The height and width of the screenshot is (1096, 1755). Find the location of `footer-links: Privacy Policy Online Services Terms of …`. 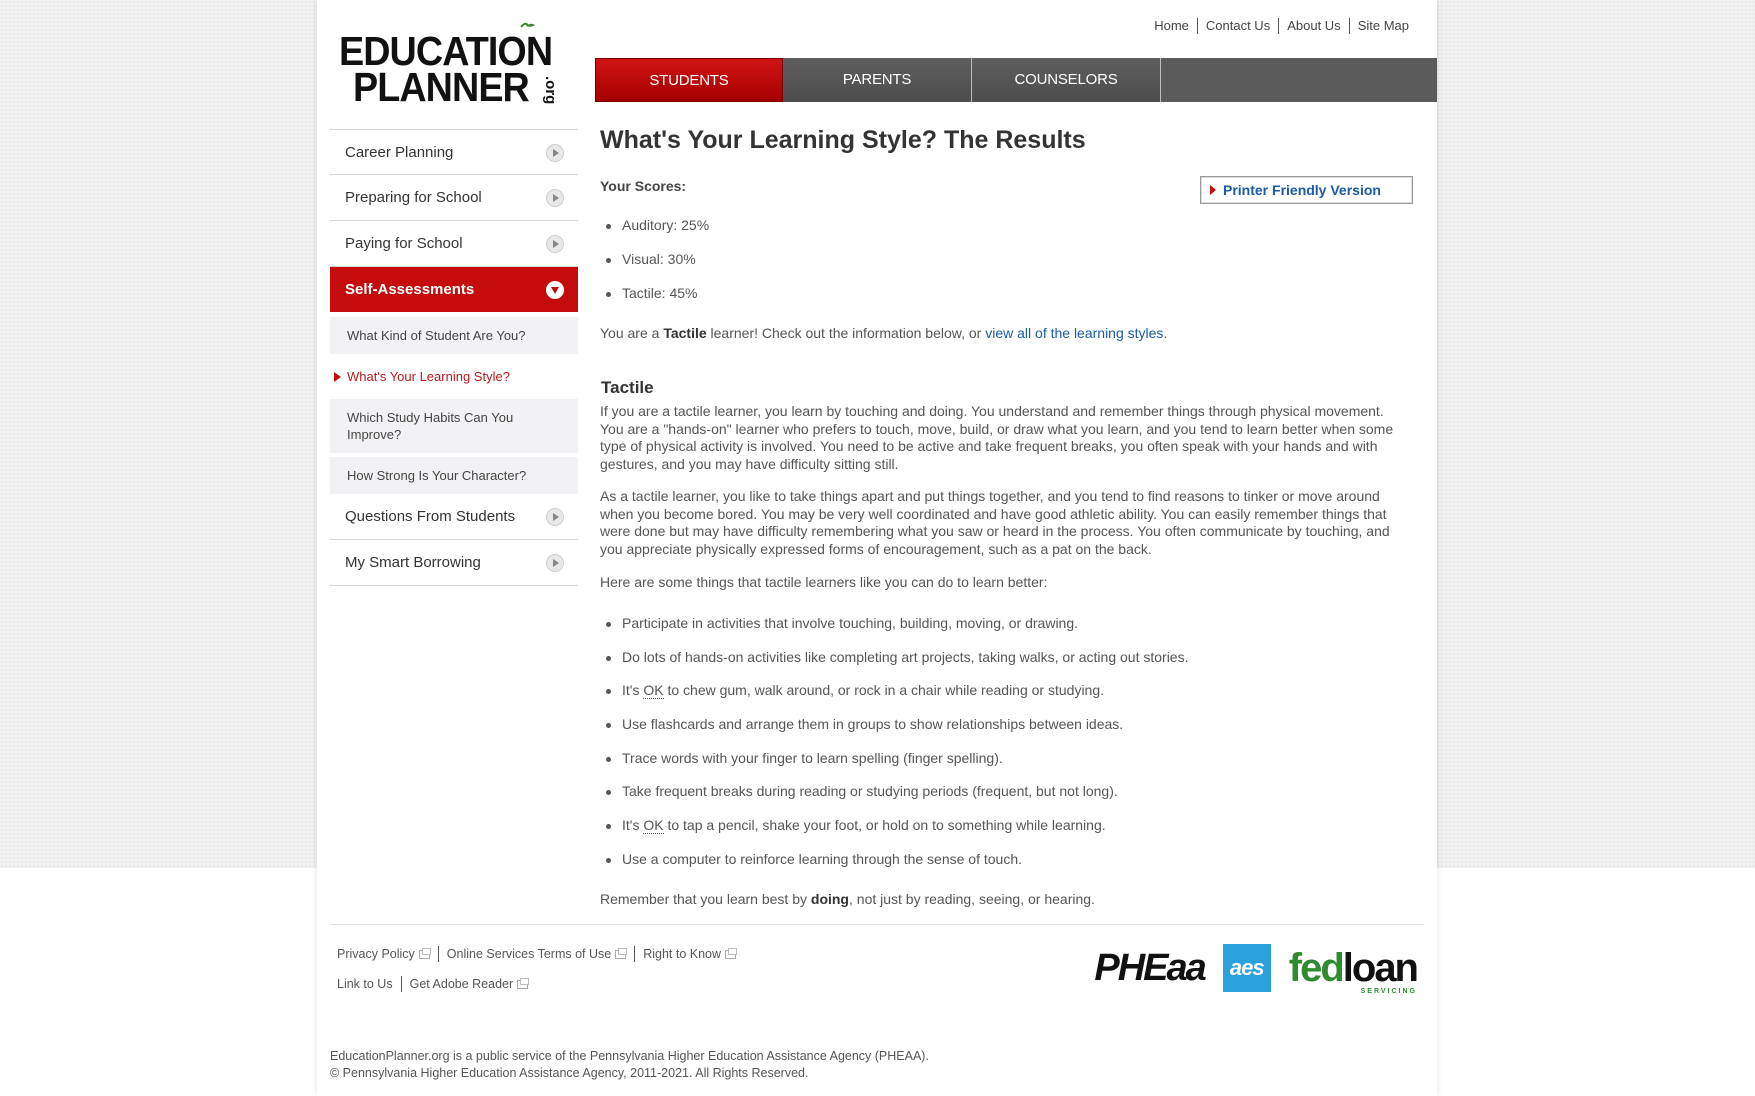

footer-links: Privacy Policy Online Services Terms of … is located at coordinates (540, 976).